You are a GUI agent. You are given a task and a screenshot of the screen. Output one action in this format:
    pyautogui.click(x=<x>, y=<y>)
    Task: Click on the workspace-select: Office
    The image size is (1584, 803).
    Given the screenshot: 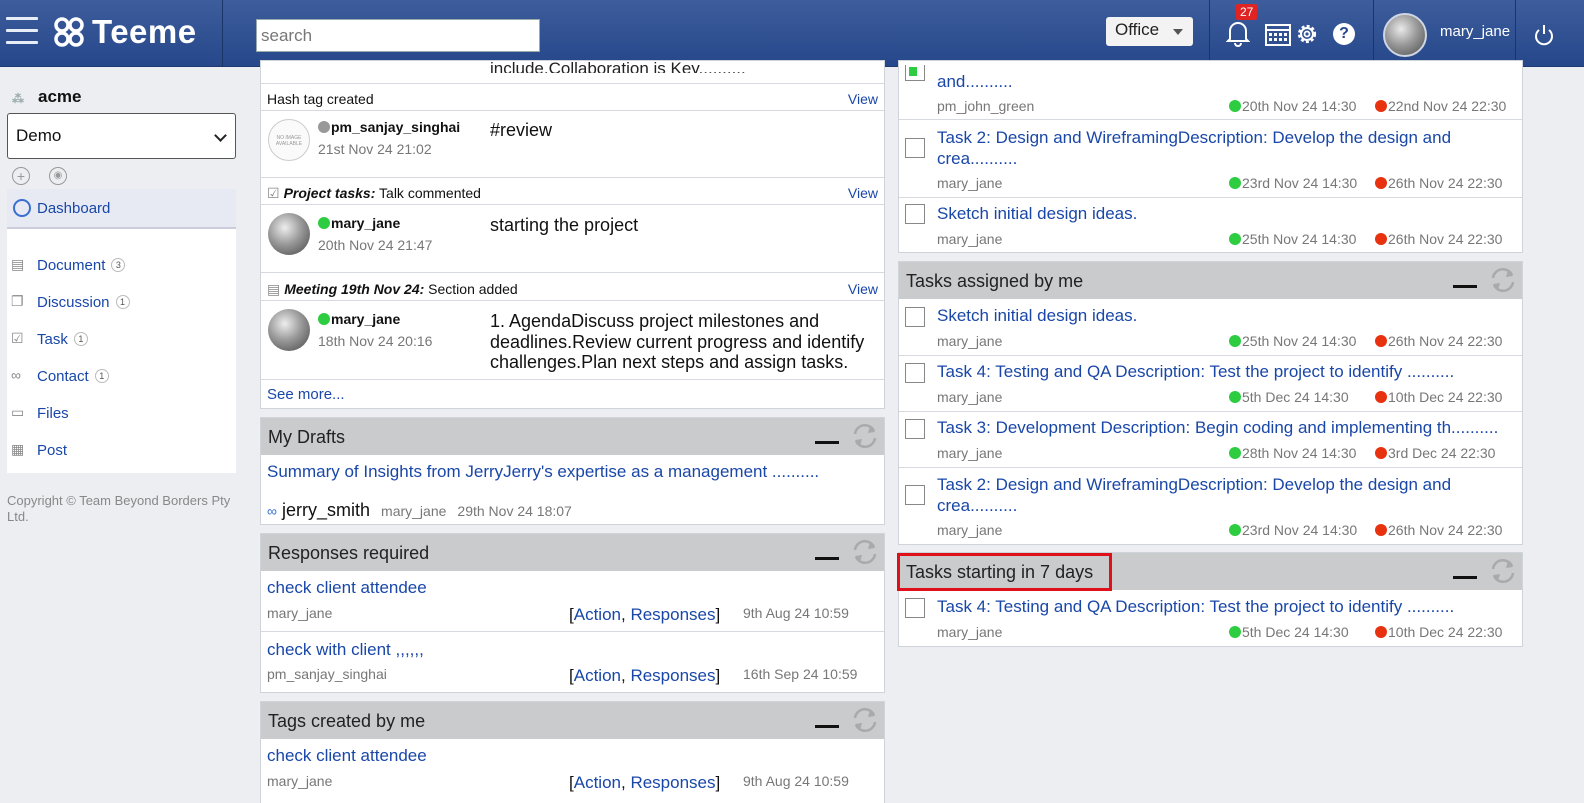 What is the action you would take?
    pyautogui.click(x=1149, y=31)
    